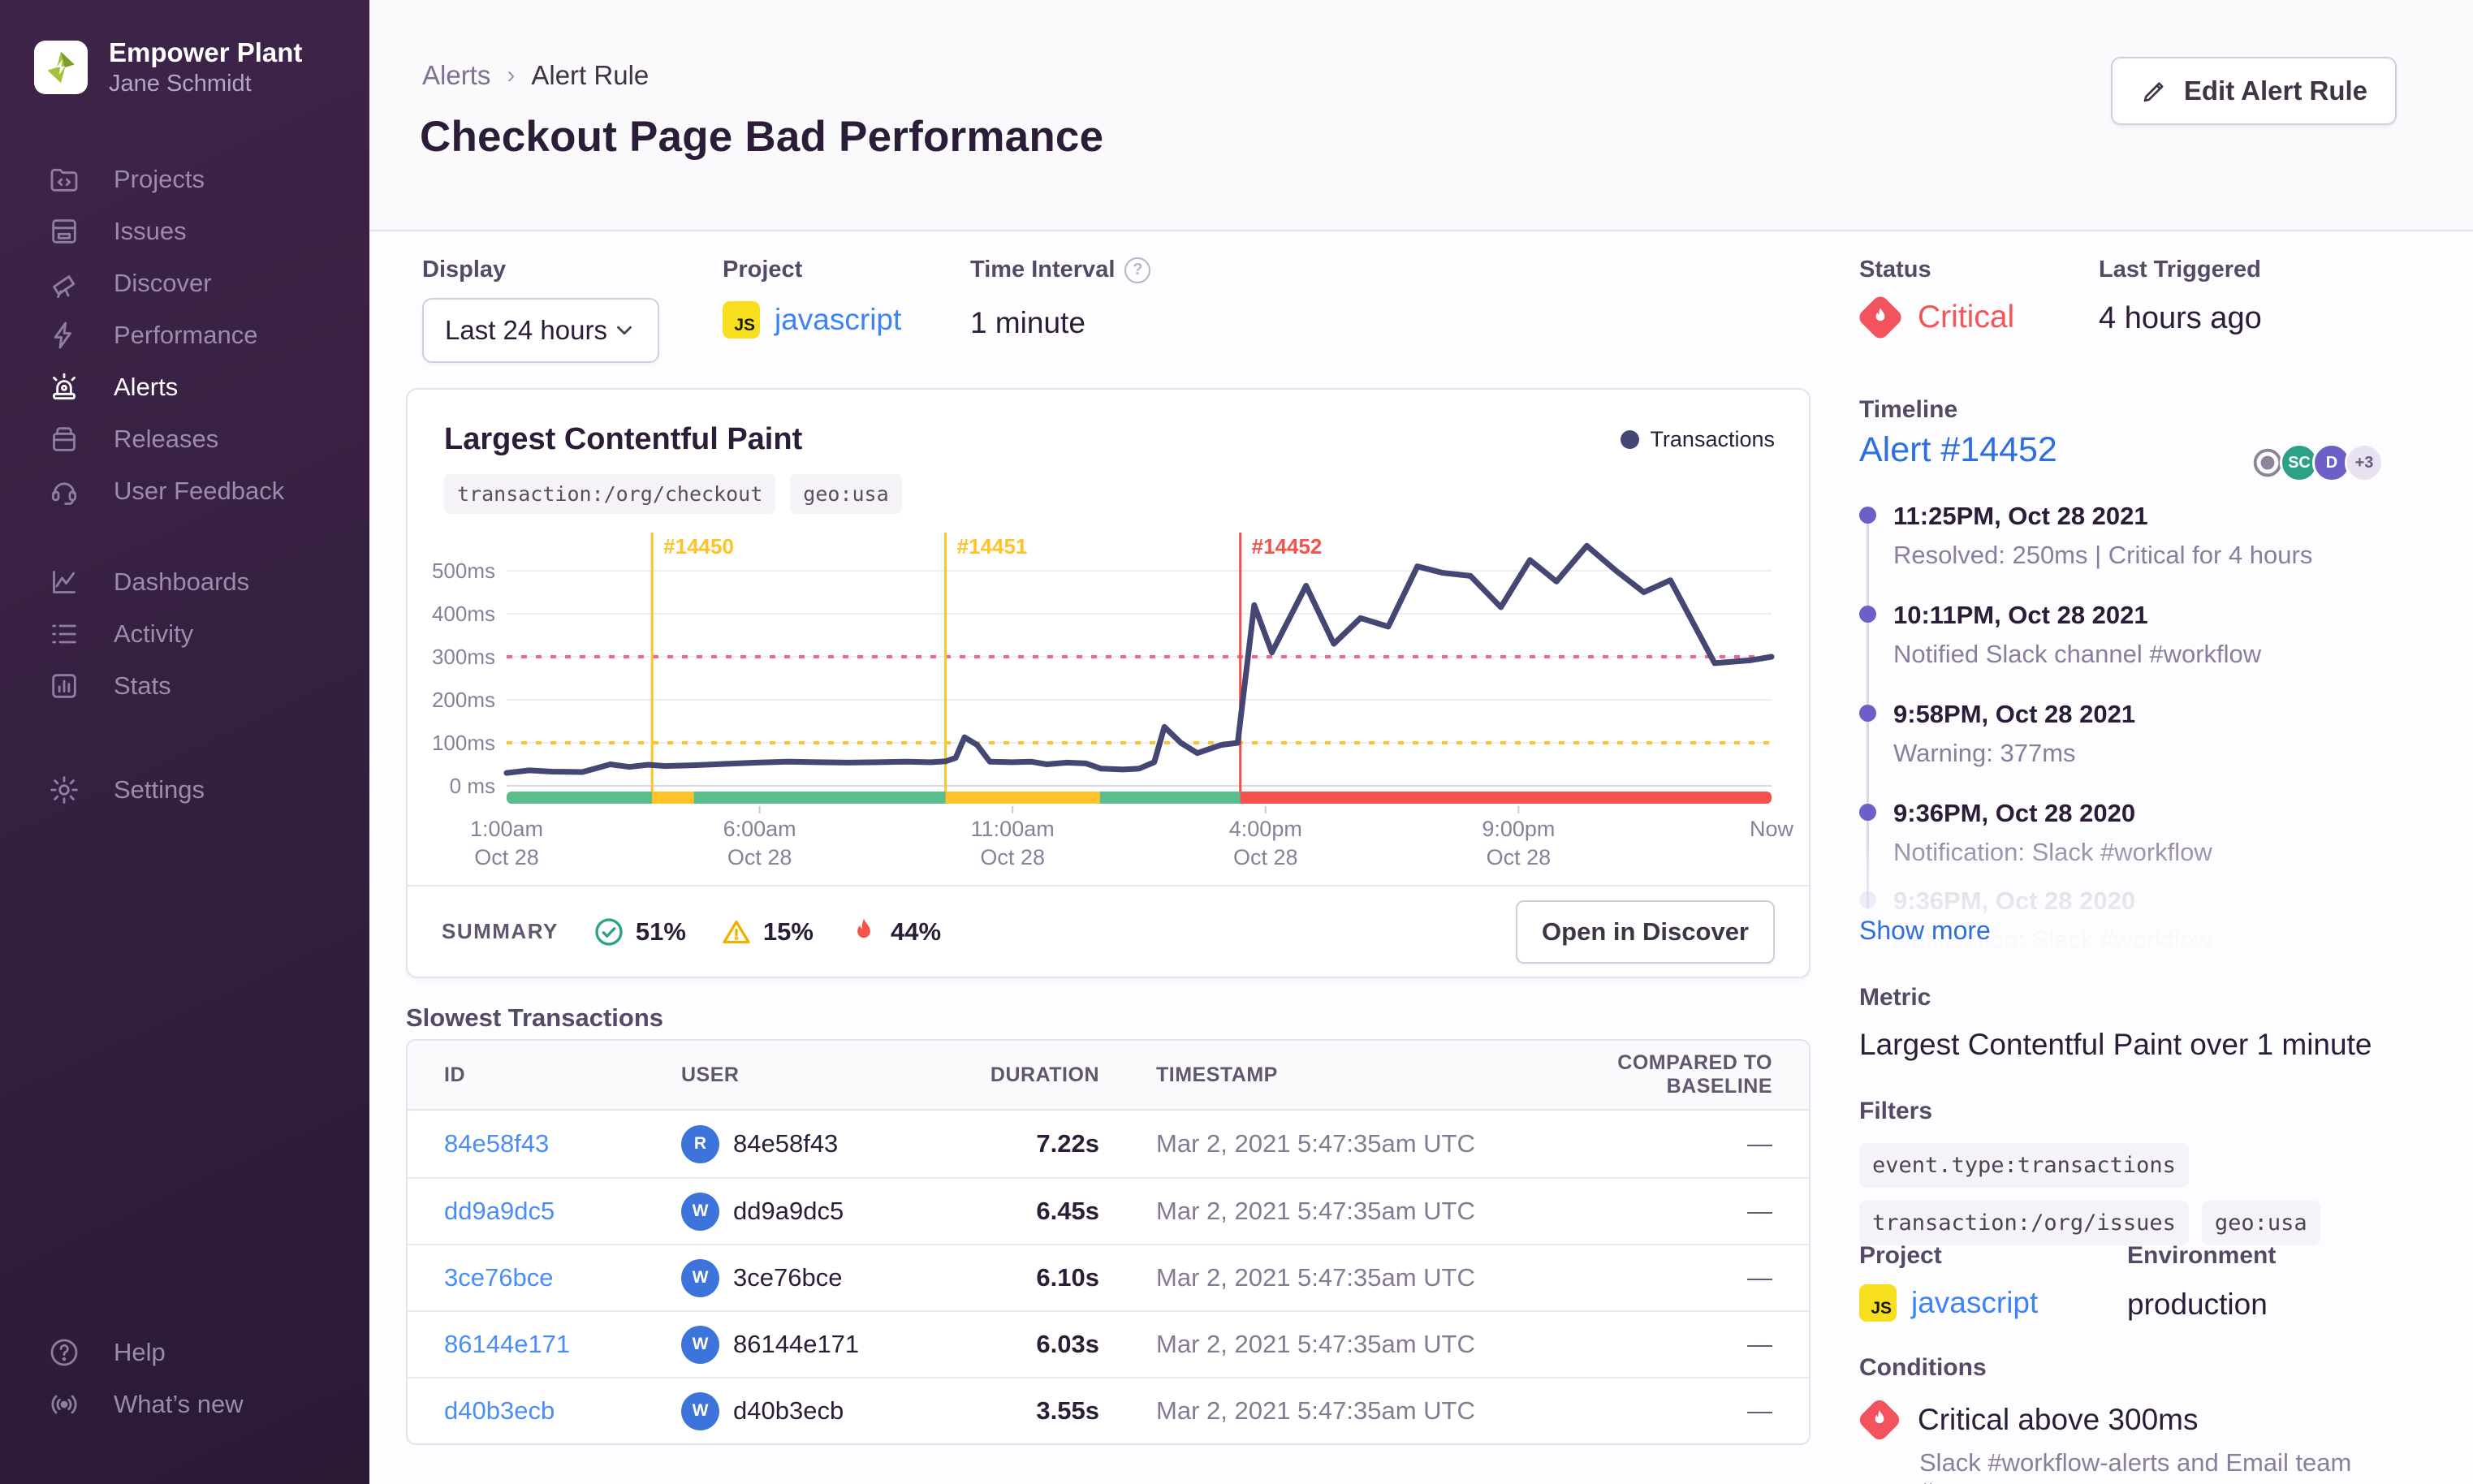 The image size is (2473, 1484). I want to click on org-header: Empower Plant Jane Schmidt, so click(185, 50).